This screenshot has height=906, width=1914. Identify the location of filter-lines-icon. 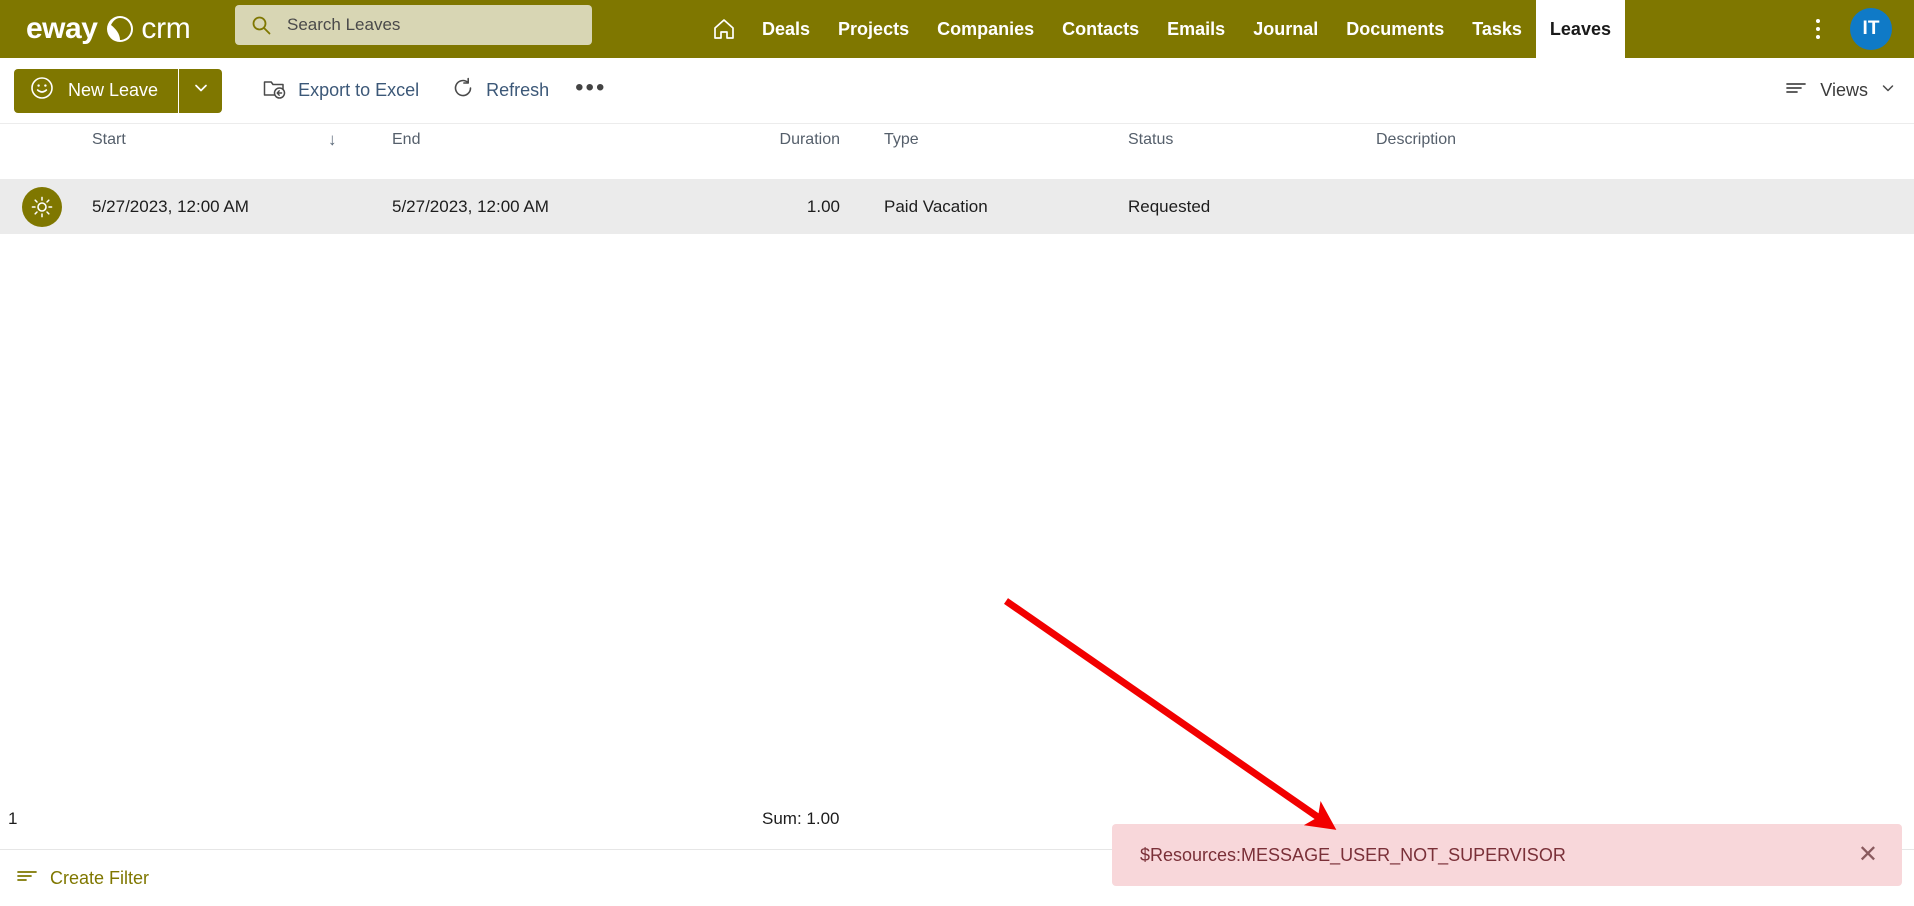
(27, 878).